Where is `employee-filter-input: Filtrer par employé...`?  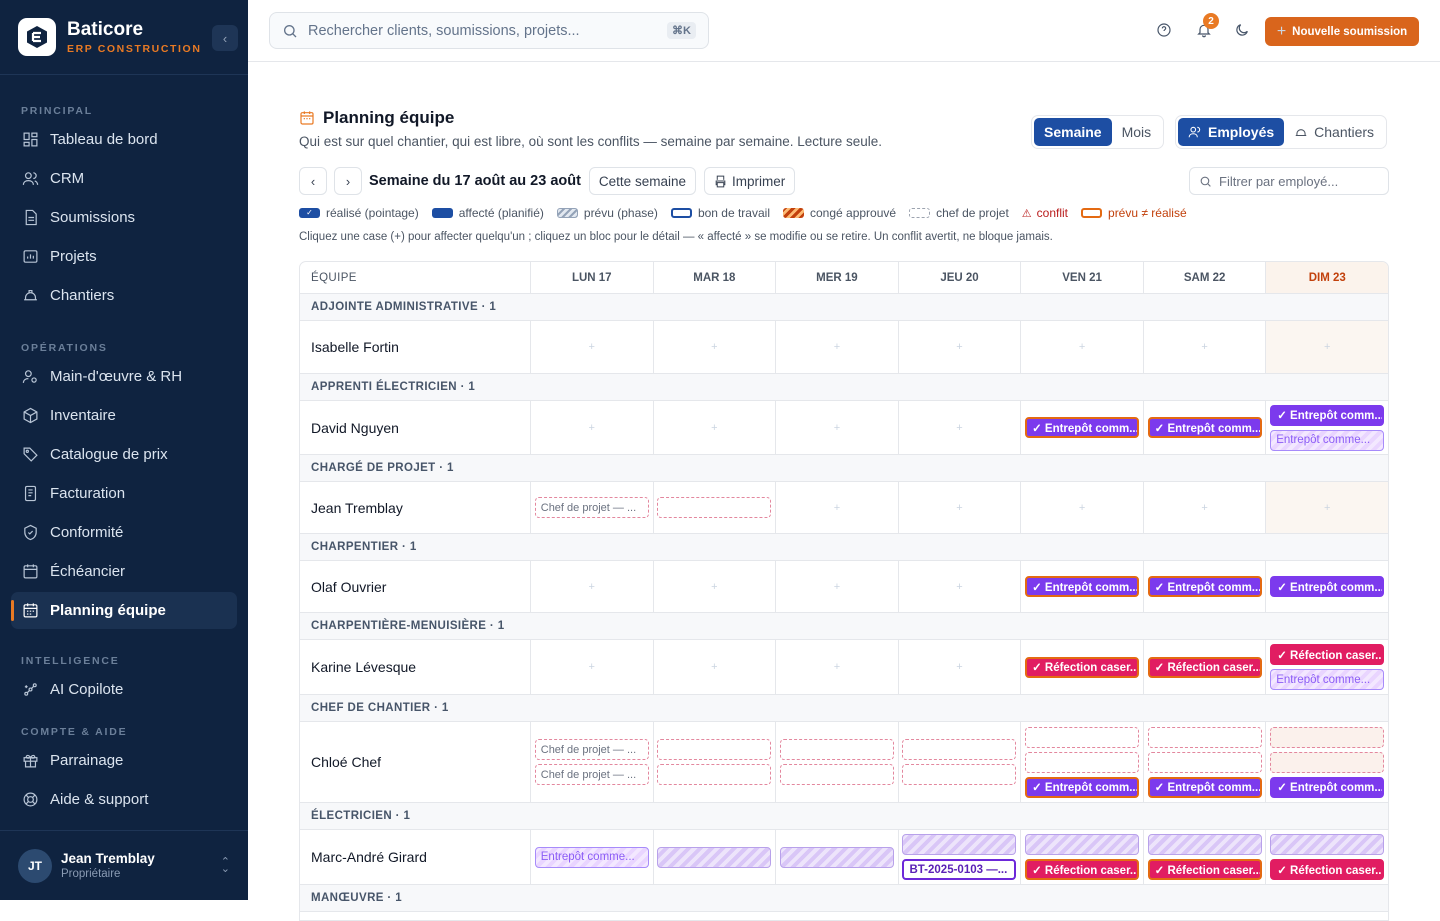 employee-filter-input: Filtrer par employé... is located at coordinates (1289, 181).